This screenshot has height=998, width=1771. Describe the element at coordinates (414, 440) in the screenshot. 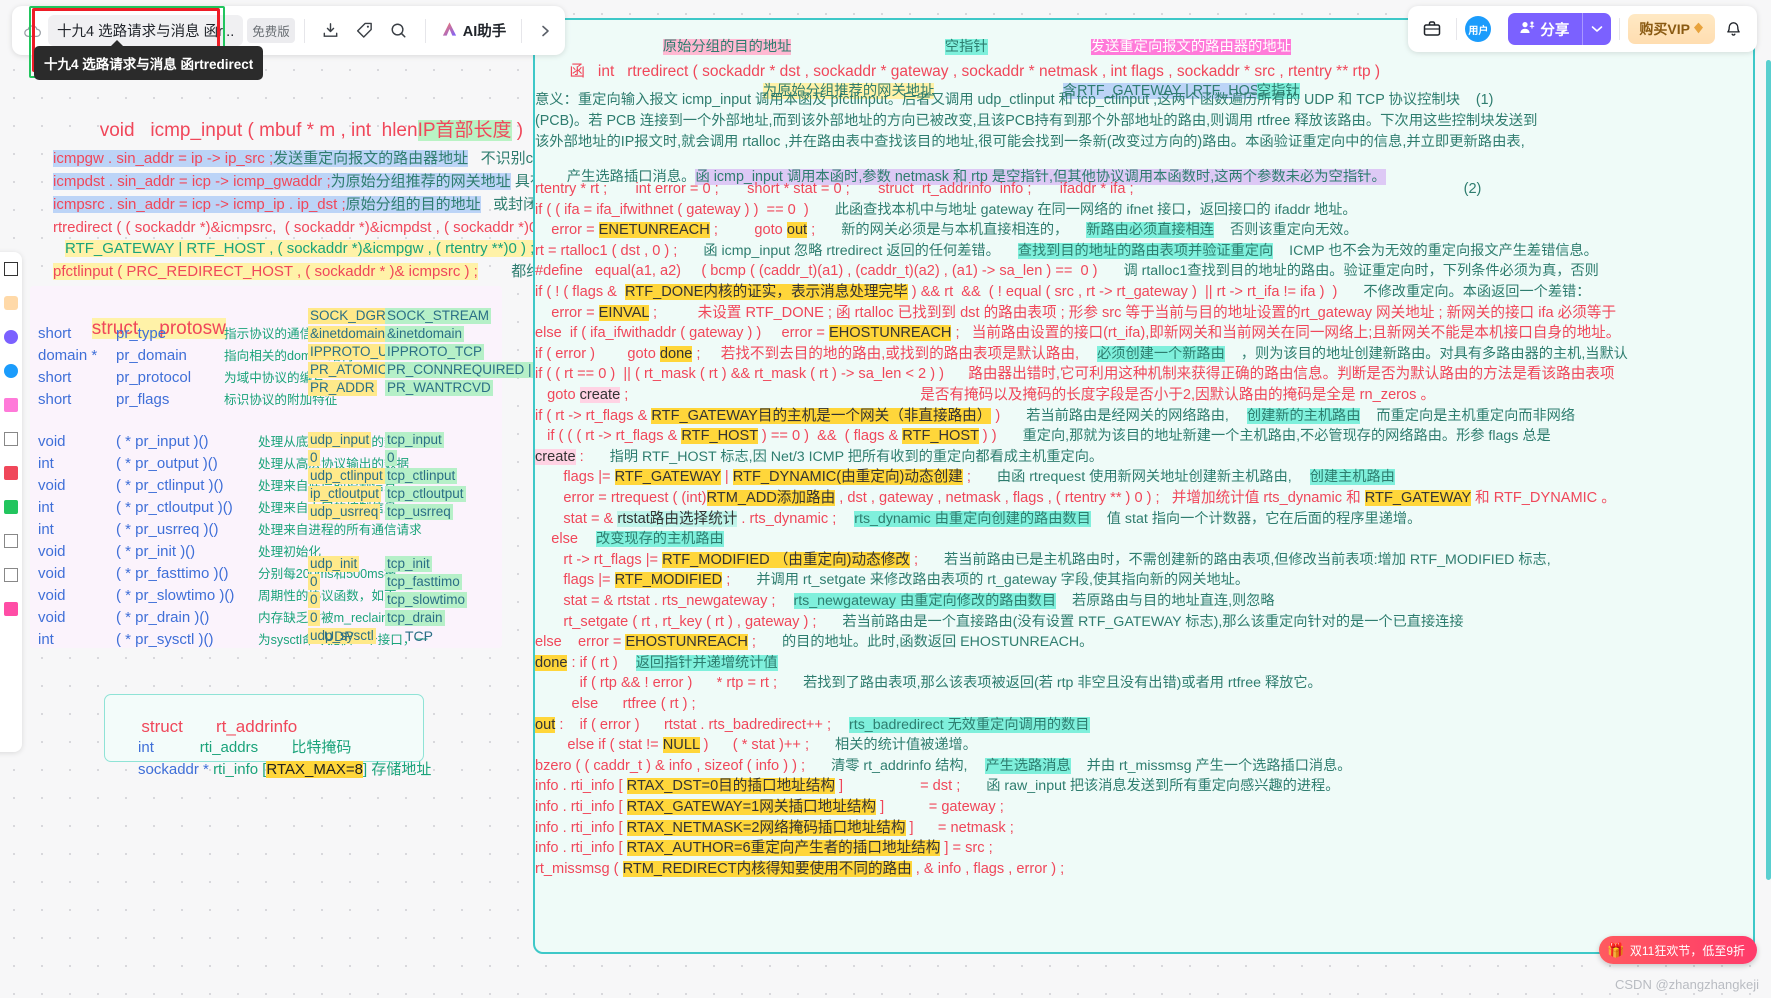

I see `tcp-cell-5: tcp_input` at that location.